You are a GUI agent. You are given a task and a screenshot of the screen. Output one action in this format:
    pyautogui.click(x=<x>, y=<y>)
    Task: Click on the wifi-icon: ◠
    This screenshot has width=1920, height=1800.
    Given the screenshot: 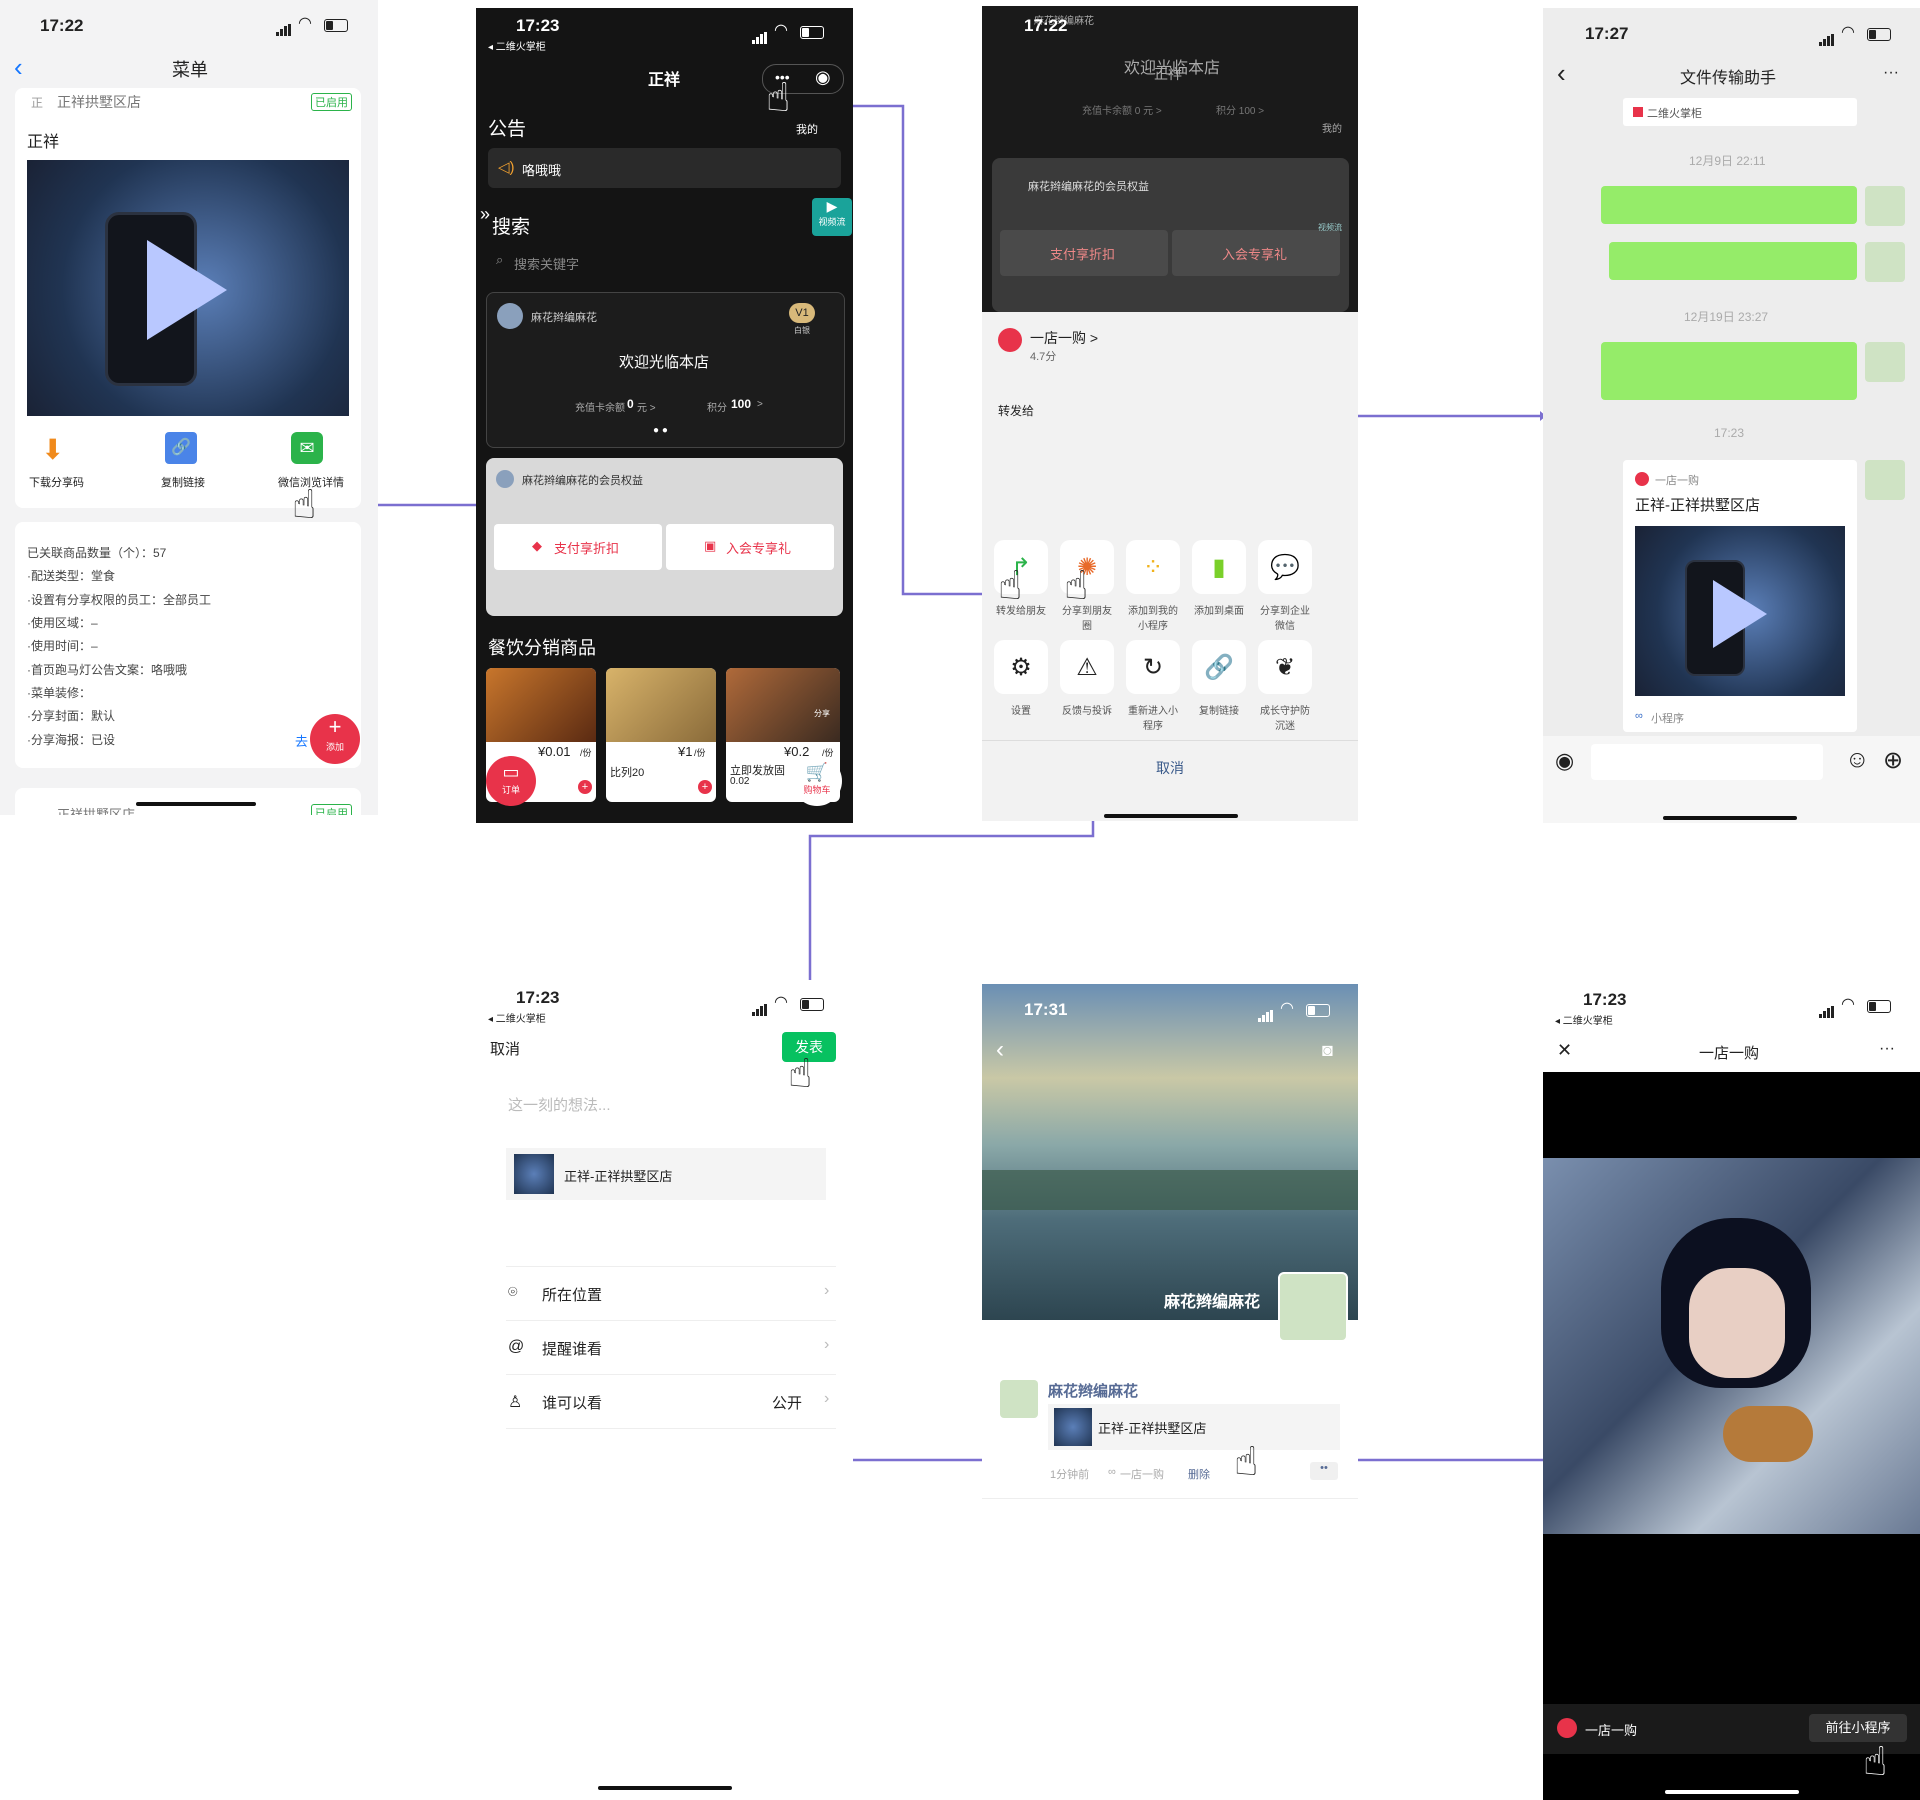 What is the action you would take?
    pyautogui.click(x=1287, y=1008)
    